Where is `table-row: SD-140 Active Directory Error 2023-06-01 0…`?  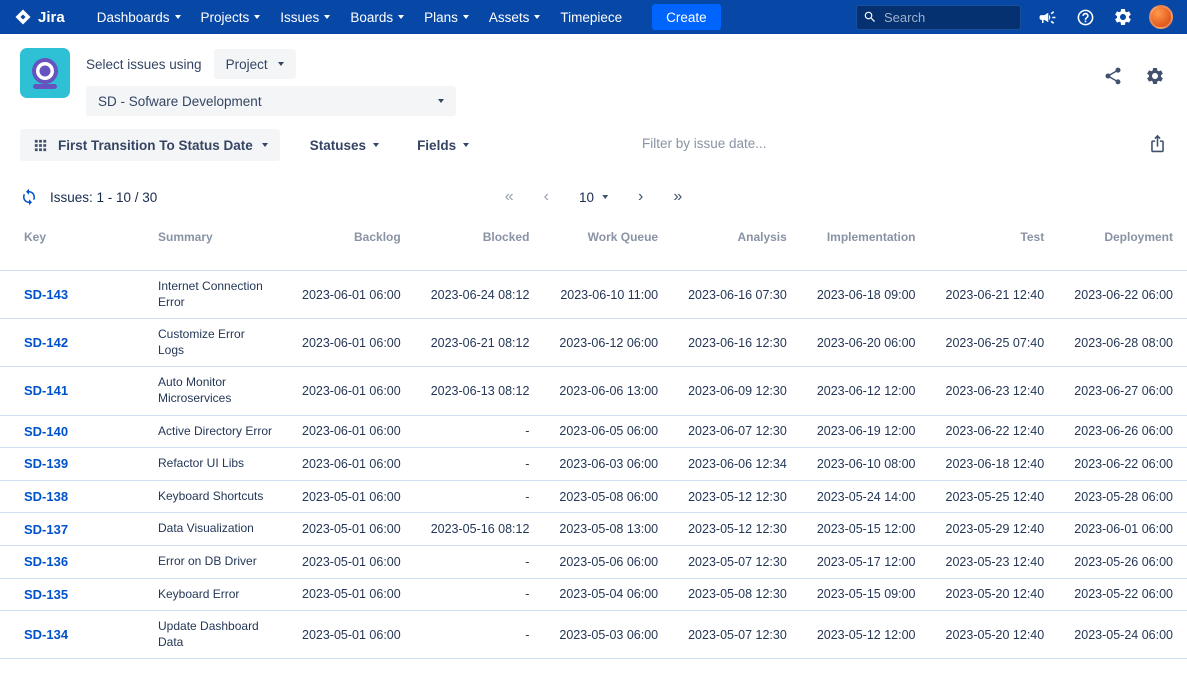 table-row: SD-140 Active Directory Error 2023-06-01 0… is located at coordinates (593, 431).